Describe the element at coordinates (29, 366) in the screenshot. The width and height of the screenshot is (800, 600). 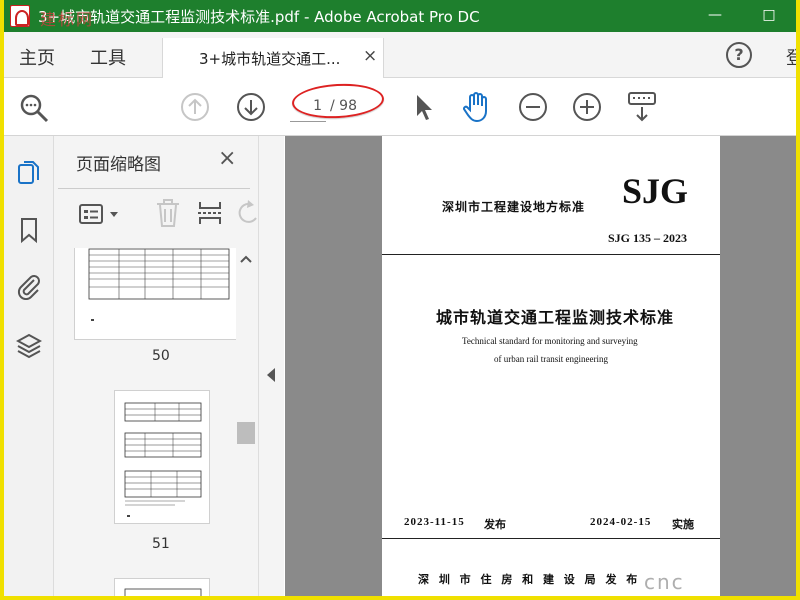
I see `left-navigation-rail` at that location.